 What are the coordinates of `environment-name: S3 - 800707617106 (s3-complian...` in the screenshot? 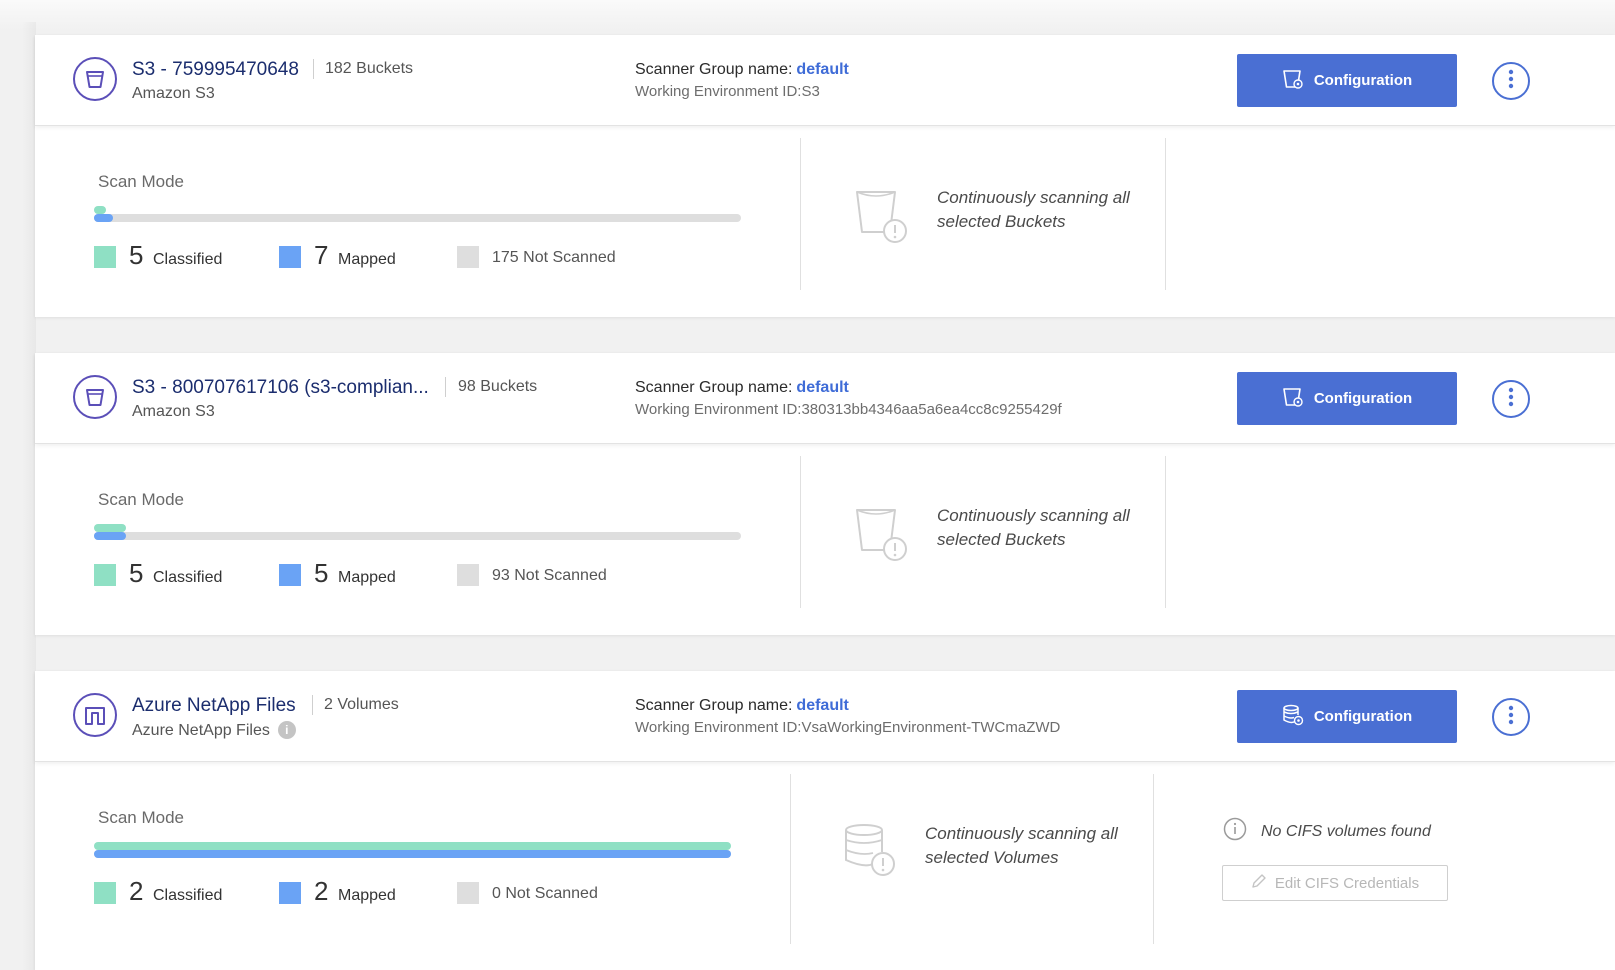 It's located at (280, 388).